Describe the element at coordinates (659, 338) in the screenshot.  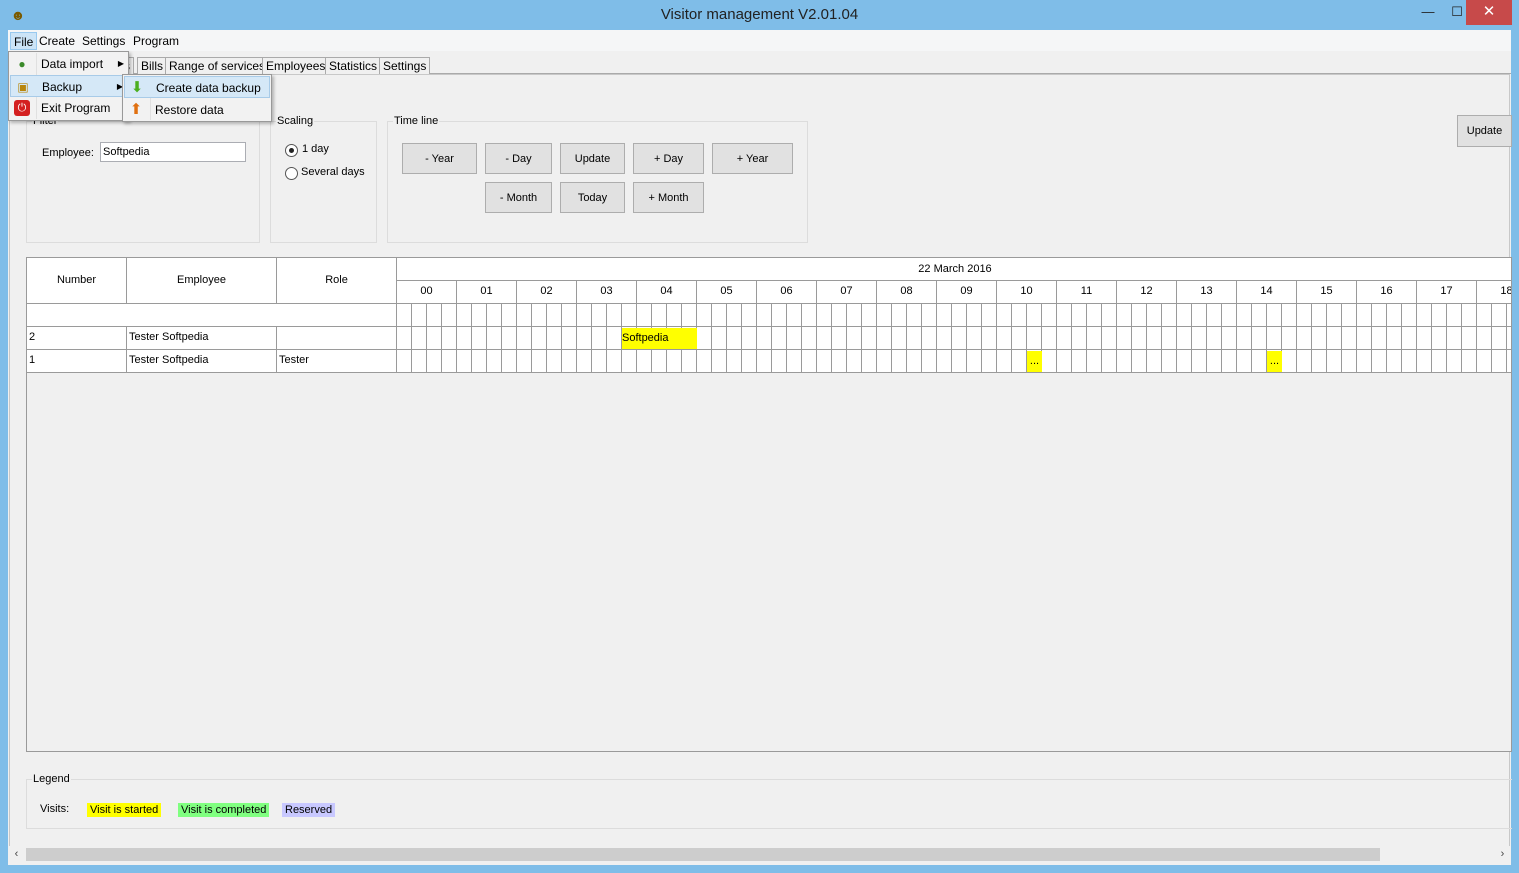
I see `visit-event: Softpedia` at that location.